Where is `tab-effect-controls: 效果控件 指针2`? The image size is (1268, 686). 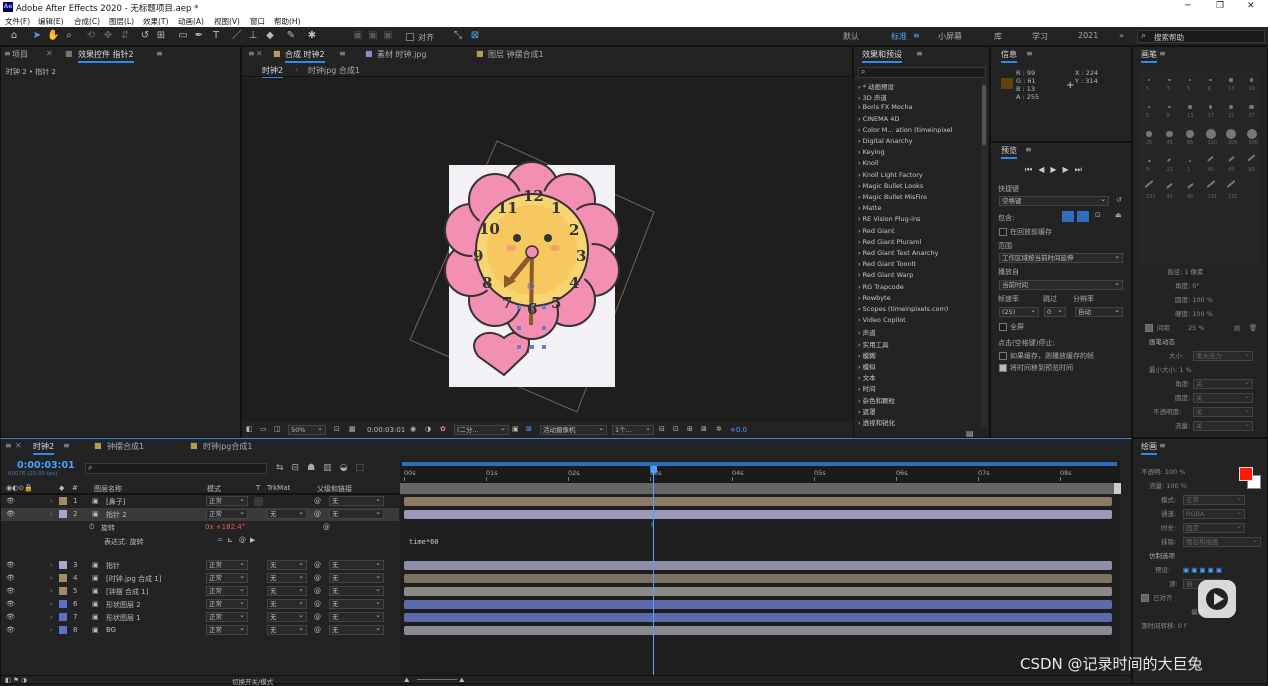 tab-effect-controls: 效果控件 指针2 is located at coordinates (106, 56).